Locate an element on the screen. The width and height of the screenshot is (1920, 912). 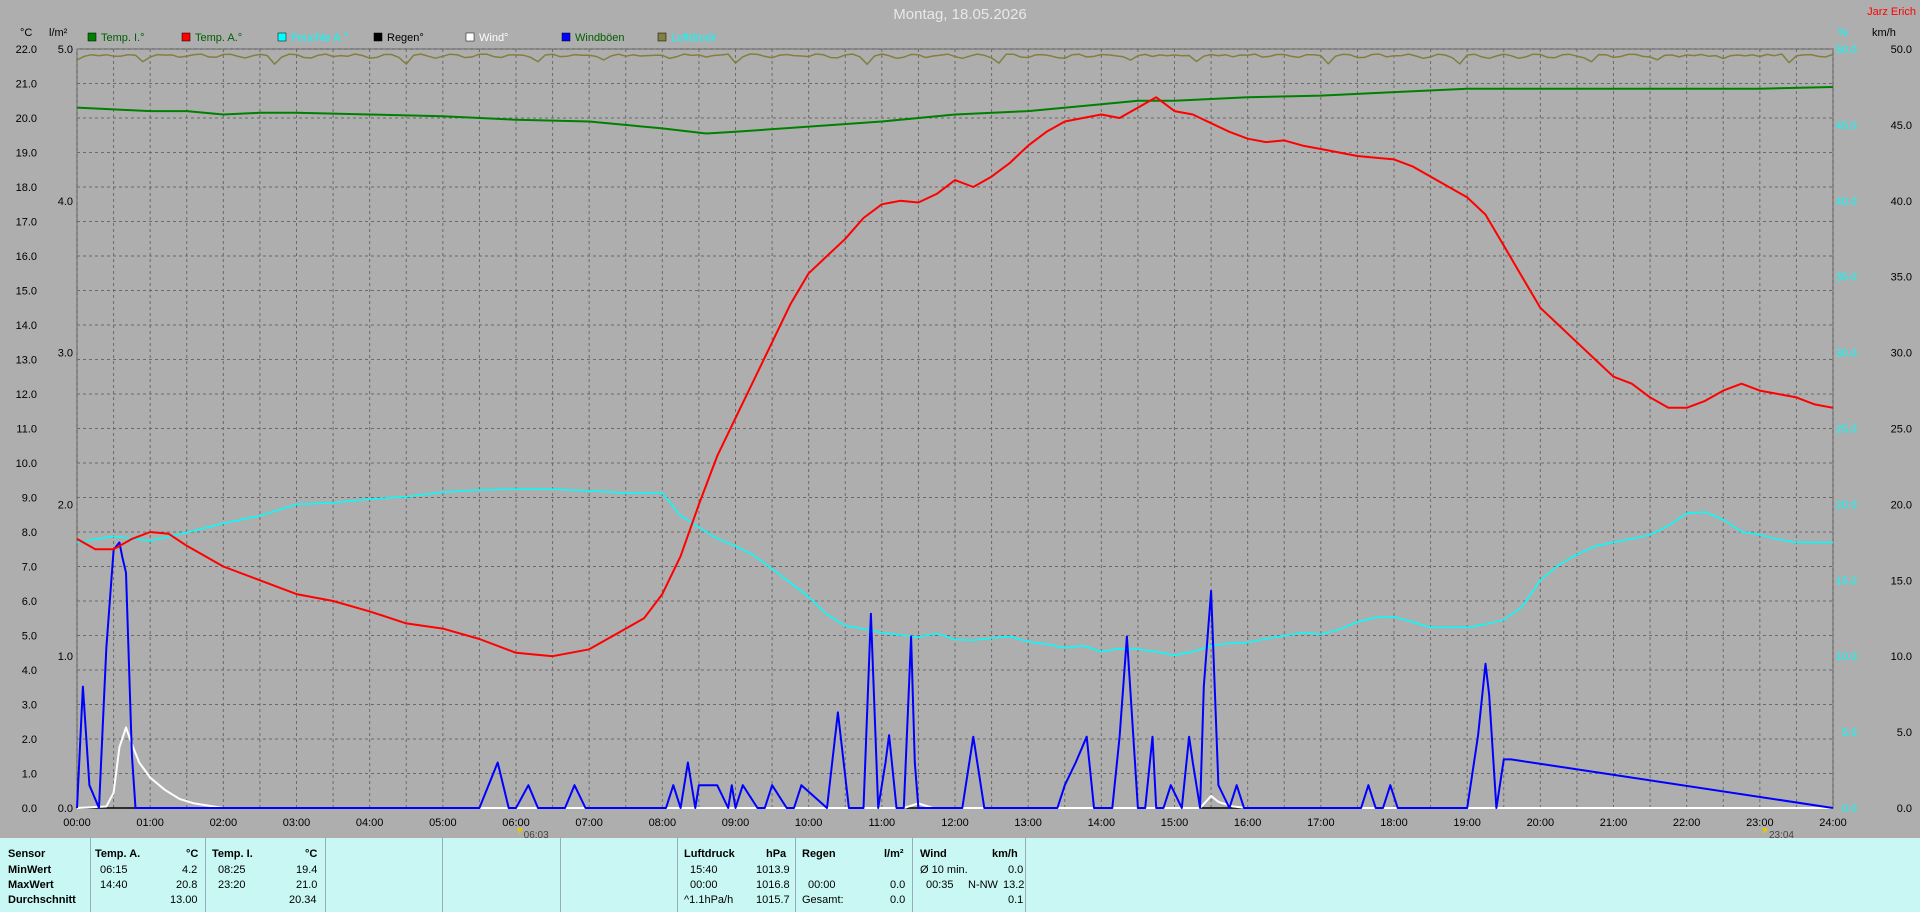
temp-tick-label: 19.0 is located at coordinates (26, 154).